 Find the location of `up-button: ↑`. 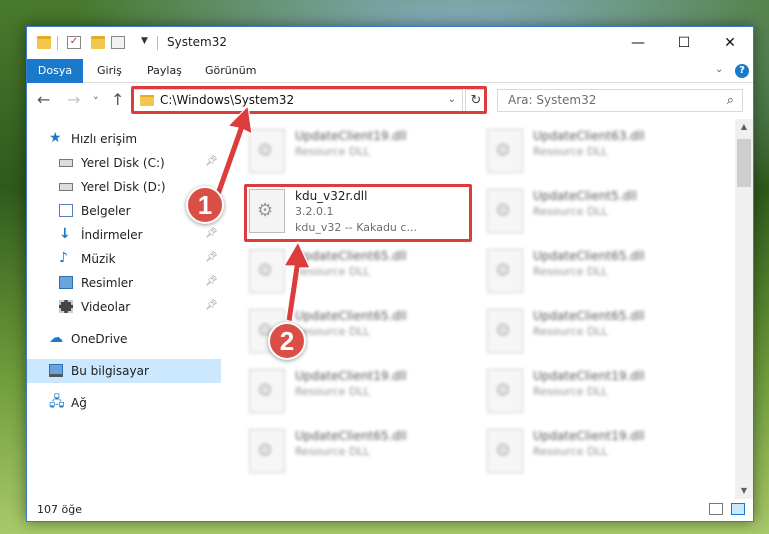

up-button: ↑ is located at coordinates (117, 100).